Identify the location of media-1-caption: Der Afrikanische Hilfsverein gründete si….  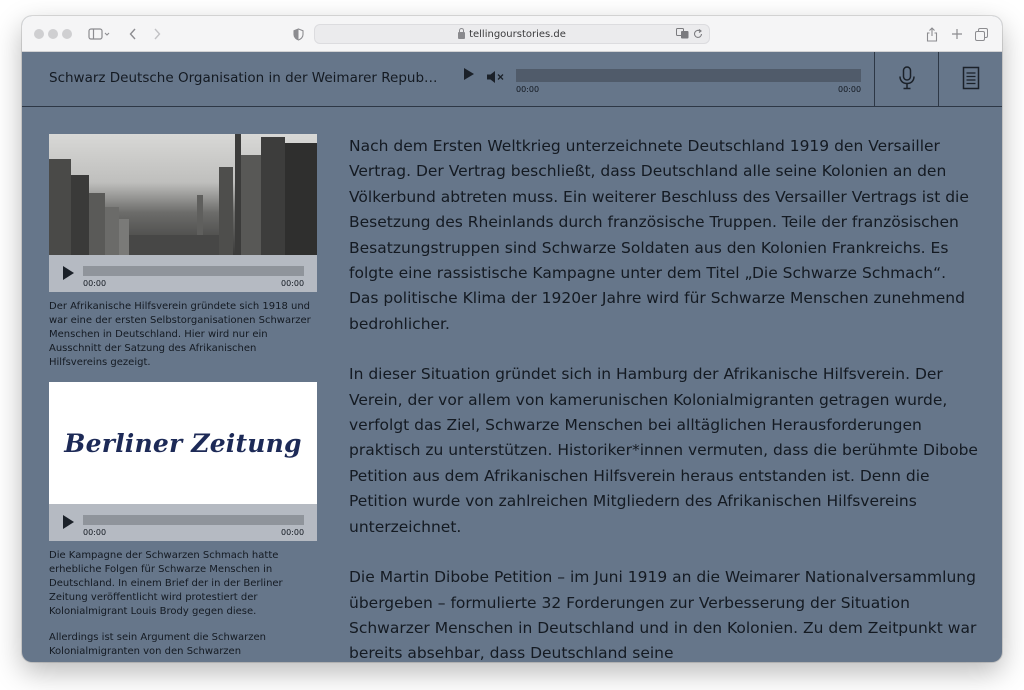
(180, 334).